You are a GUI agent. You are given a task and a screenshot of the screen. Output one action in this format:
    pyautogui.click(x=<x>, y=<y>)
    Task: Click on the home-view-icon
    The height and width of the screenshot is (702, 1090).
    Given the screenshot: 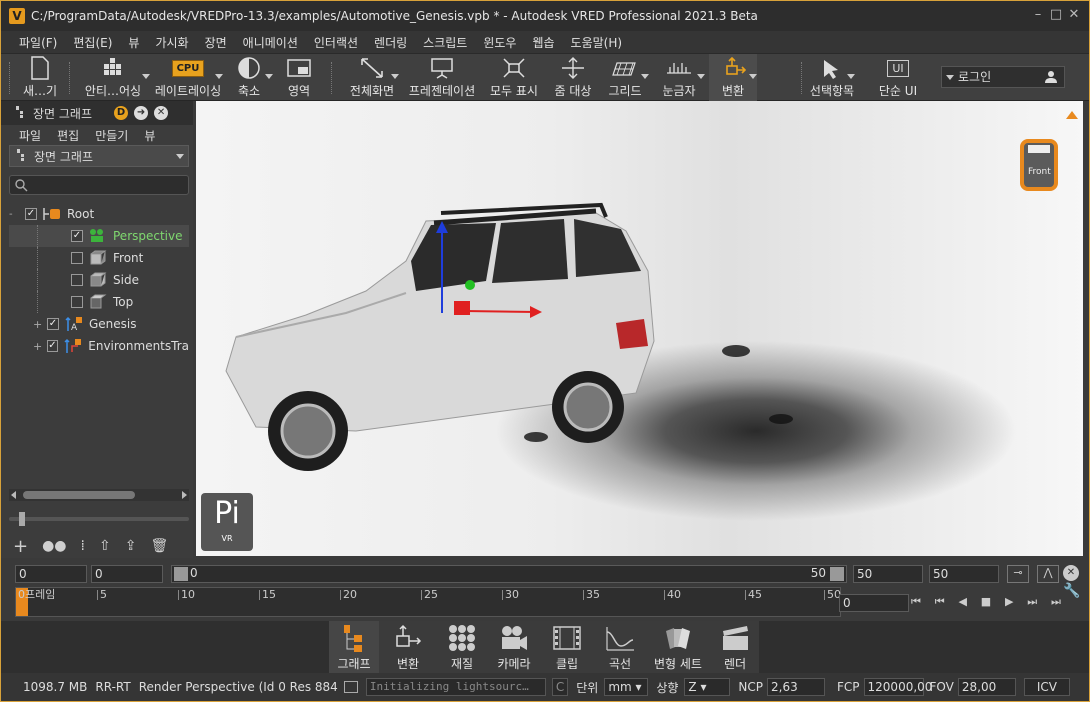 What is the action you would take?
    pyautogui.click(x=1072, y=115)
    